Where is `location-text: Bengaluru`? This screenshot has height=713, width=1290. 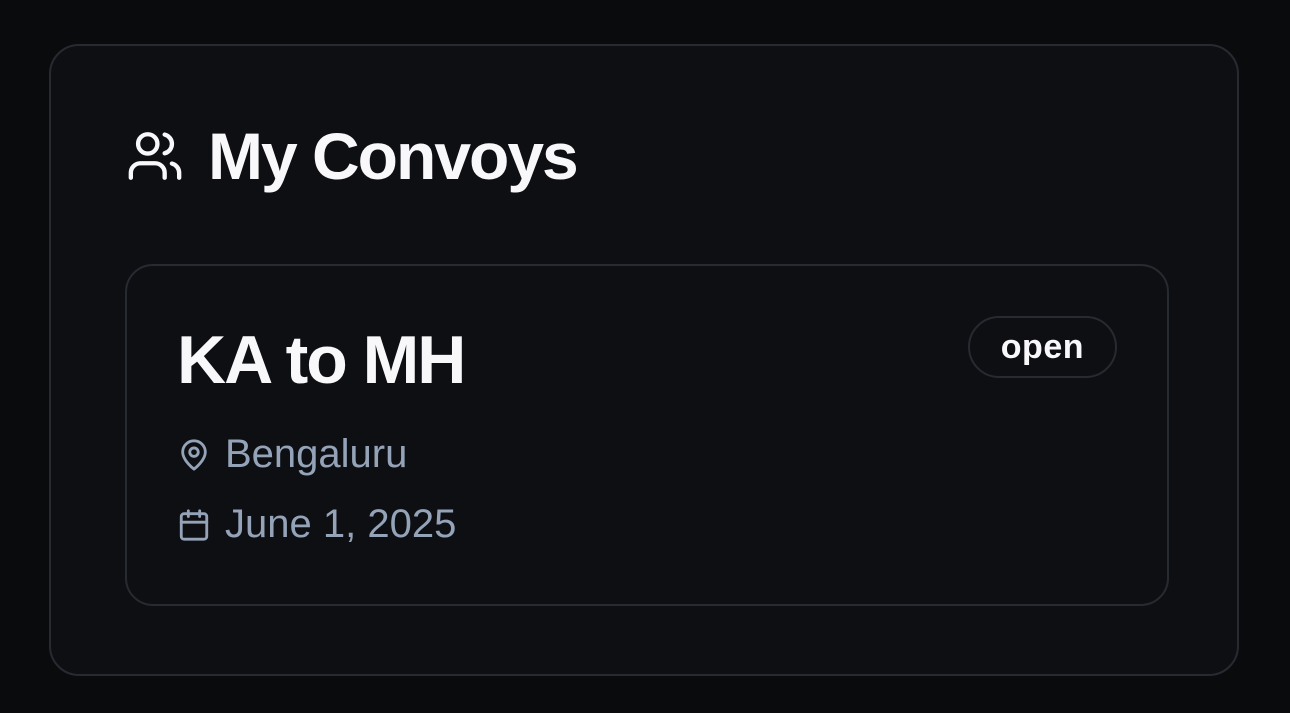 location-text: Bengaluru is located at coordinates (316, 454).